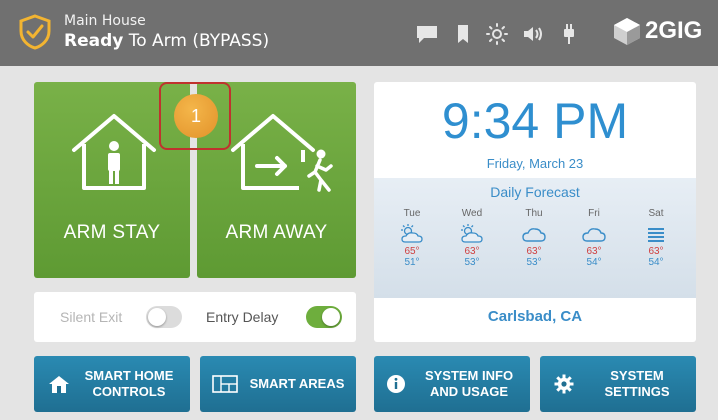 Image resolution: width=718 pixels, height=420 pixels. I want to click on system-info-line2: AND USAGE, so click(468, 391).